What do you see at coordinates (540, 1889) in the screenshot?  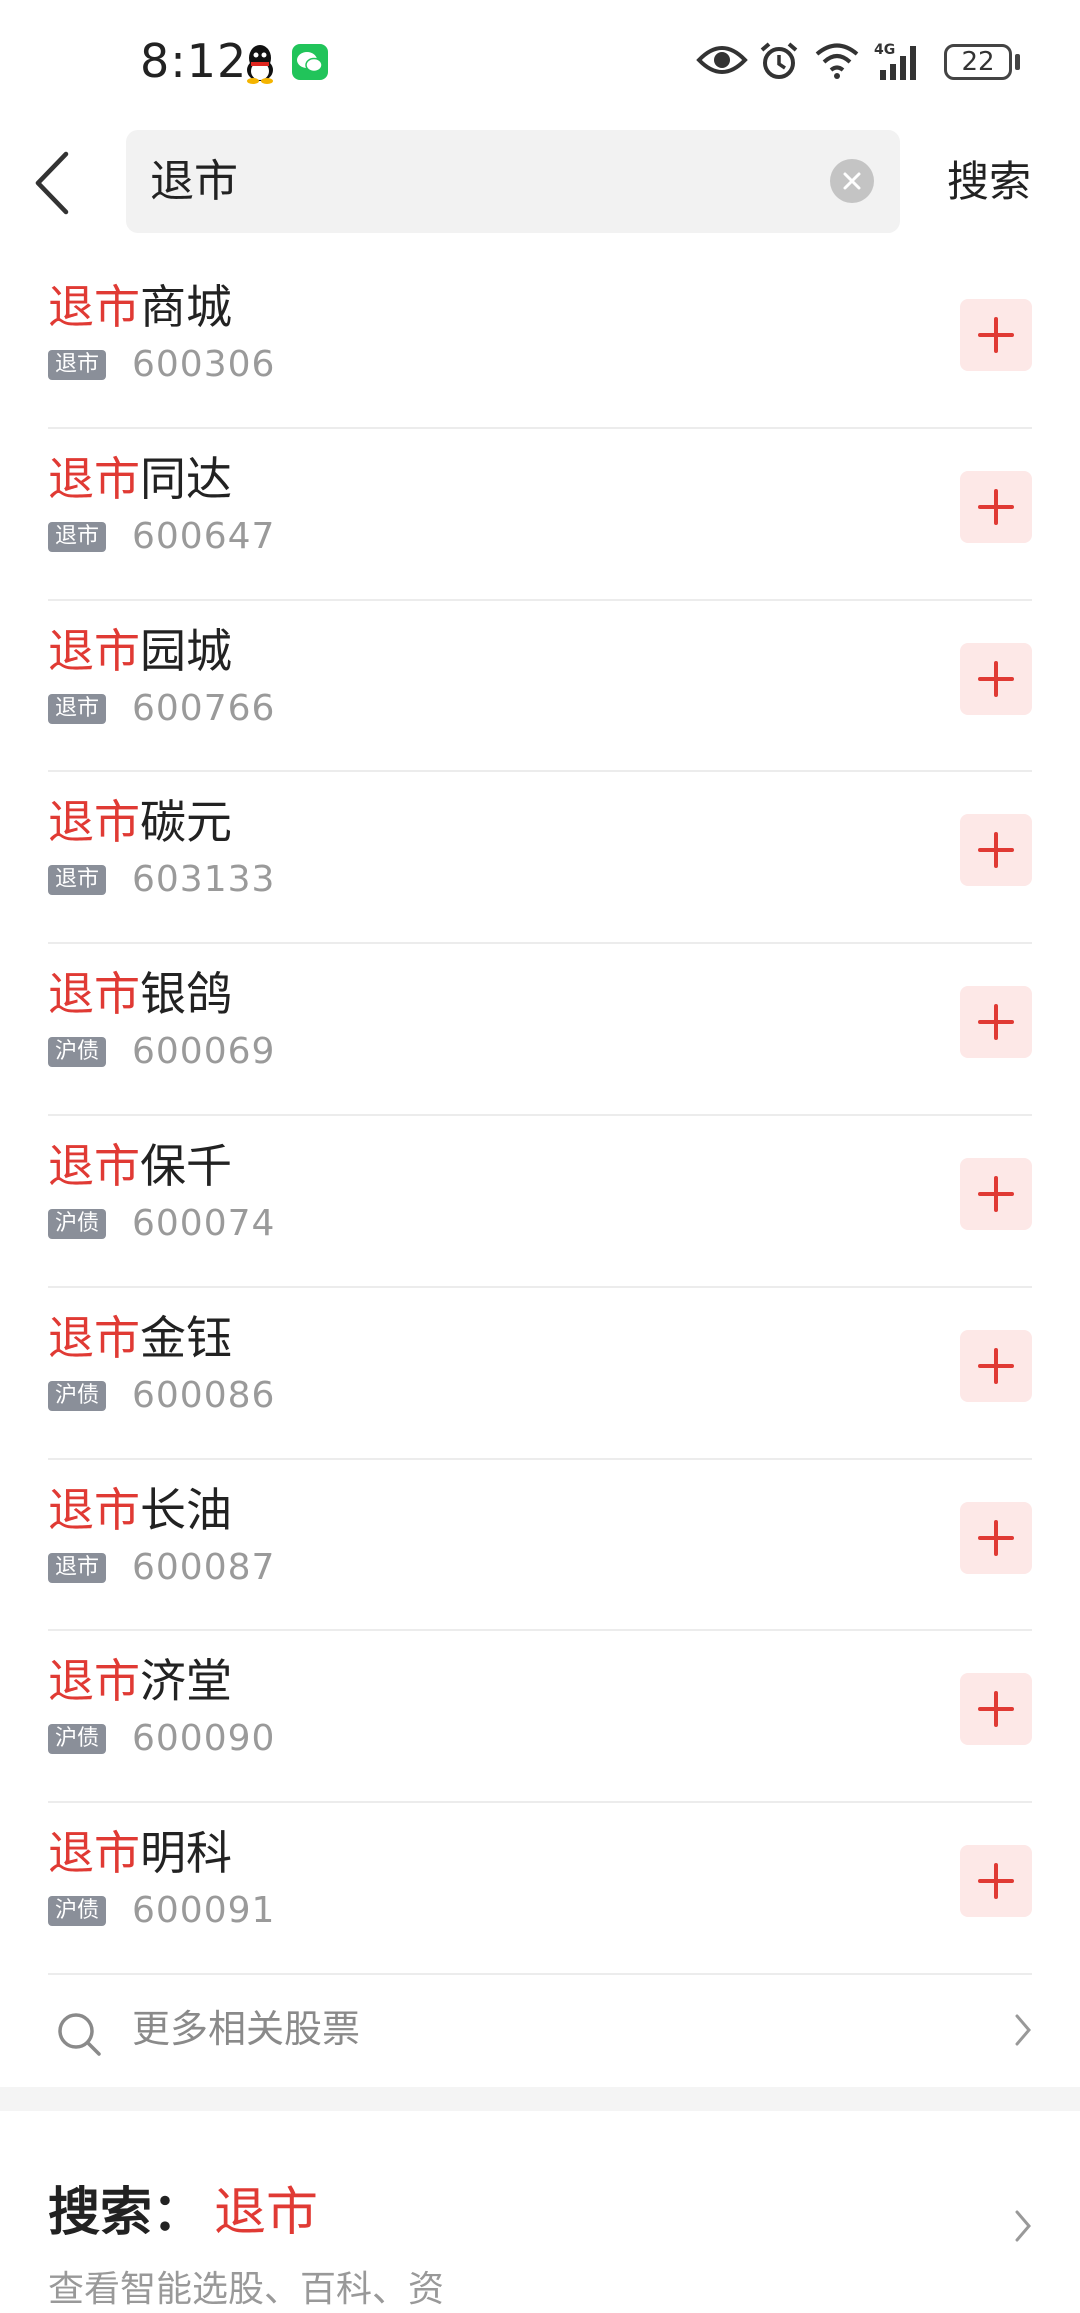 I see `list-item: 退市明科 沪债 600091` at bounding box center [540, 1889].